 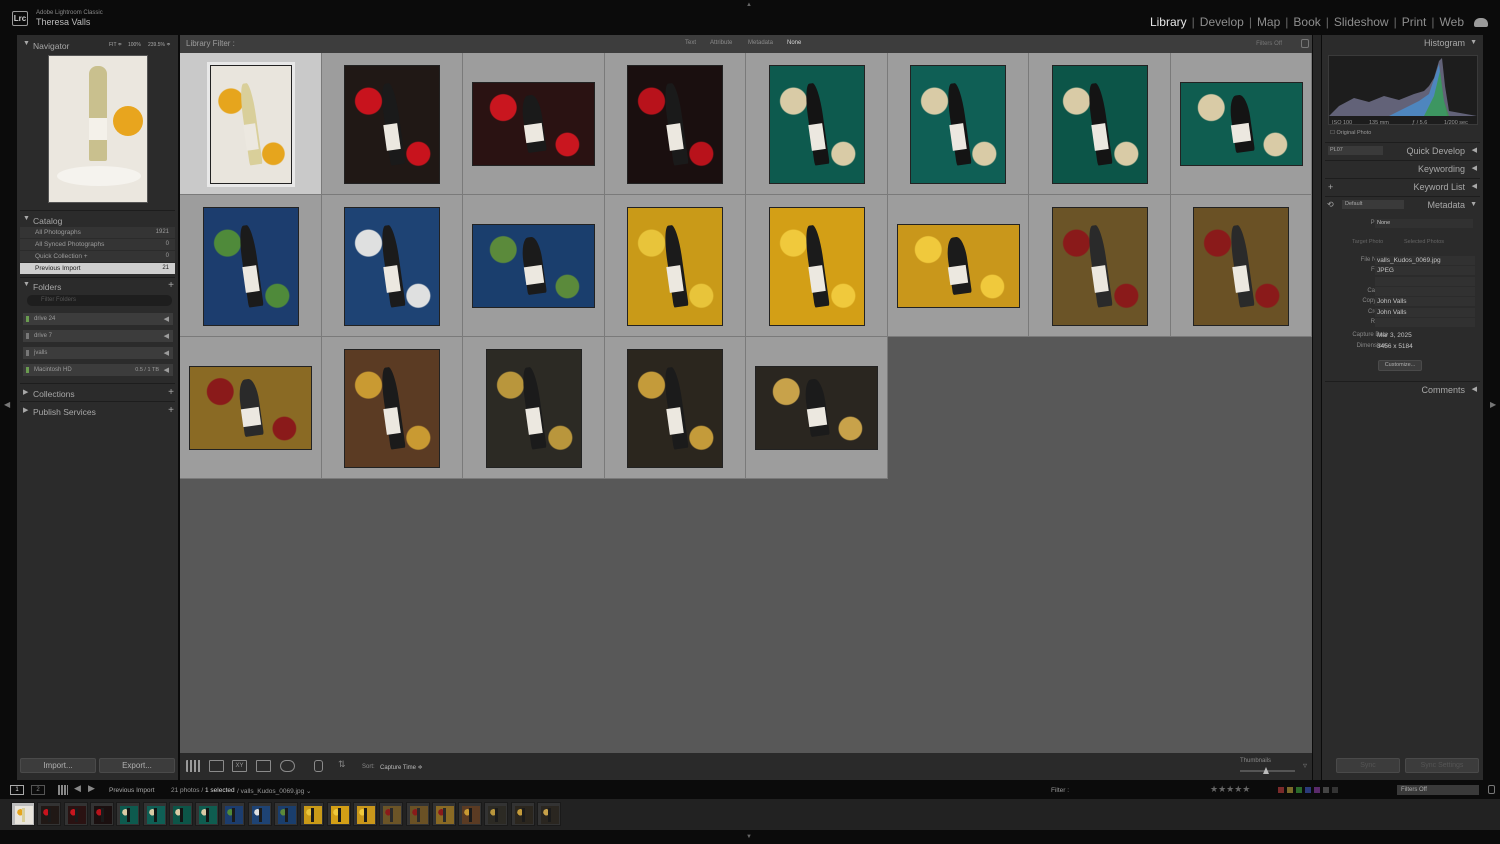 I want to click on add-publish-service-icon: +, so click(x=171, y=410).